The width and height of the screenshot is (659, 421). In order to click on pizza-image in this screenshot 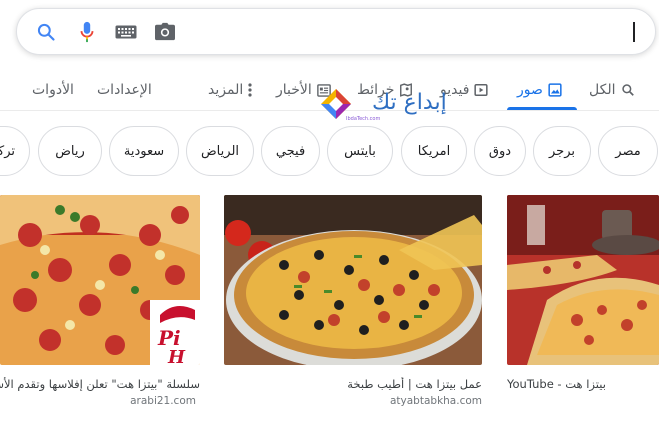, I will do `click(583, 280)`.